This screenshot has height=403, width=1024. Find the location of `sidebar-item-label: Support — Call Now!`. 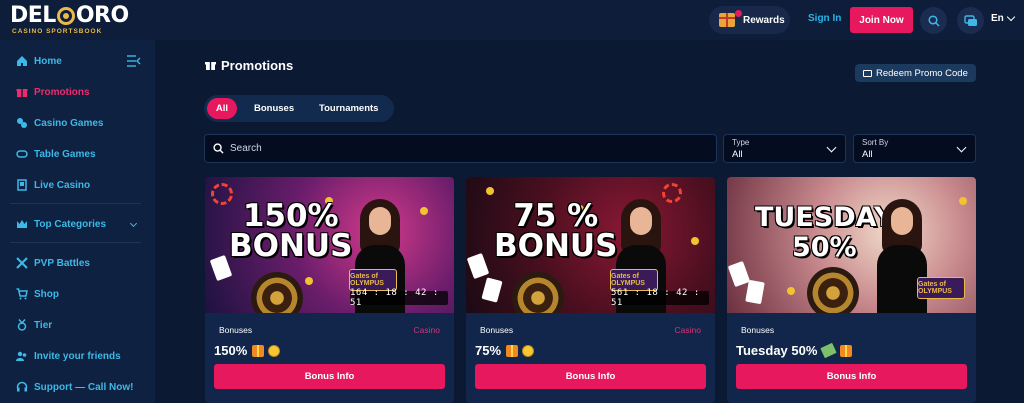

sidebar-item-label: Support — Call Now! is located at coordinates (84, 387).